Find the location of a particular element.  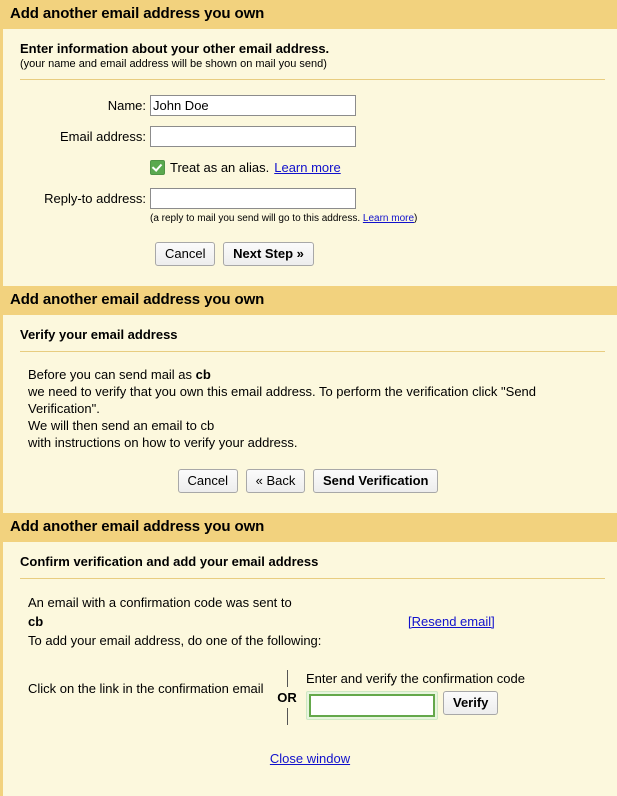

verify-line-3: We will then send an email to cb is located at coordinates (121, 425).